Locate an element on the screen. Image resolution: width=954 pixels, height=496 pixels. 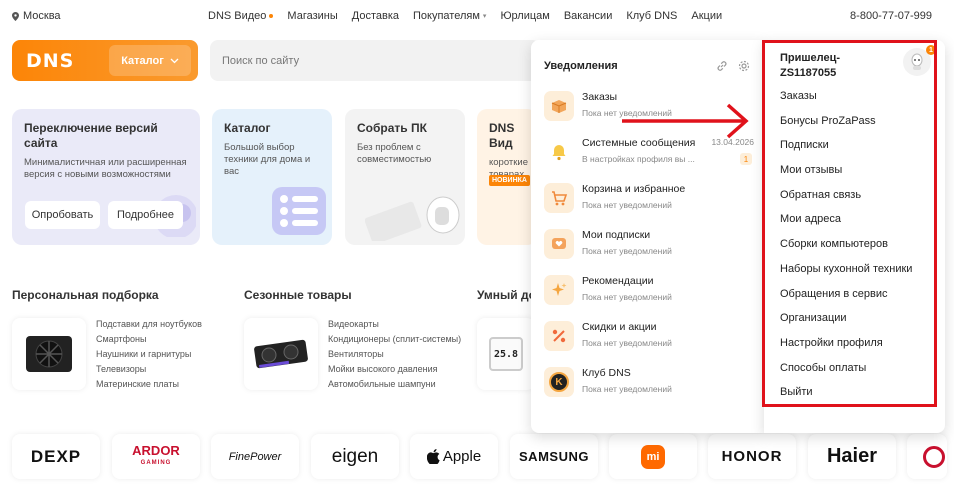
brand-apple: Apple is located at coordinates (454, 456).